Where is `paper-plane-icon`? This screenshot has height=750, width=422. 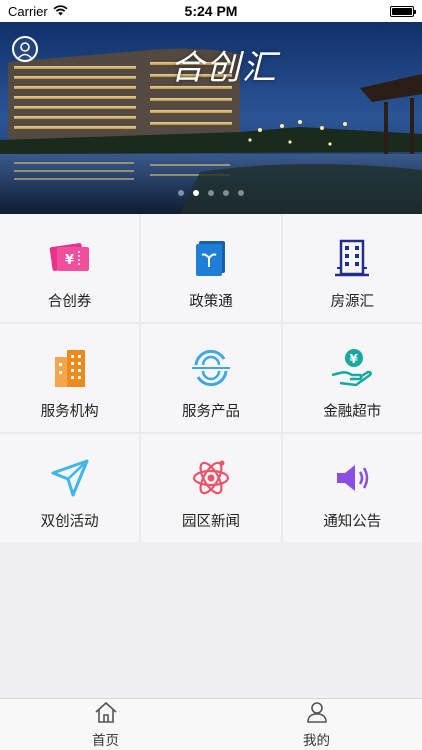 paper-plane-icon is located at coordinates (70, 478).